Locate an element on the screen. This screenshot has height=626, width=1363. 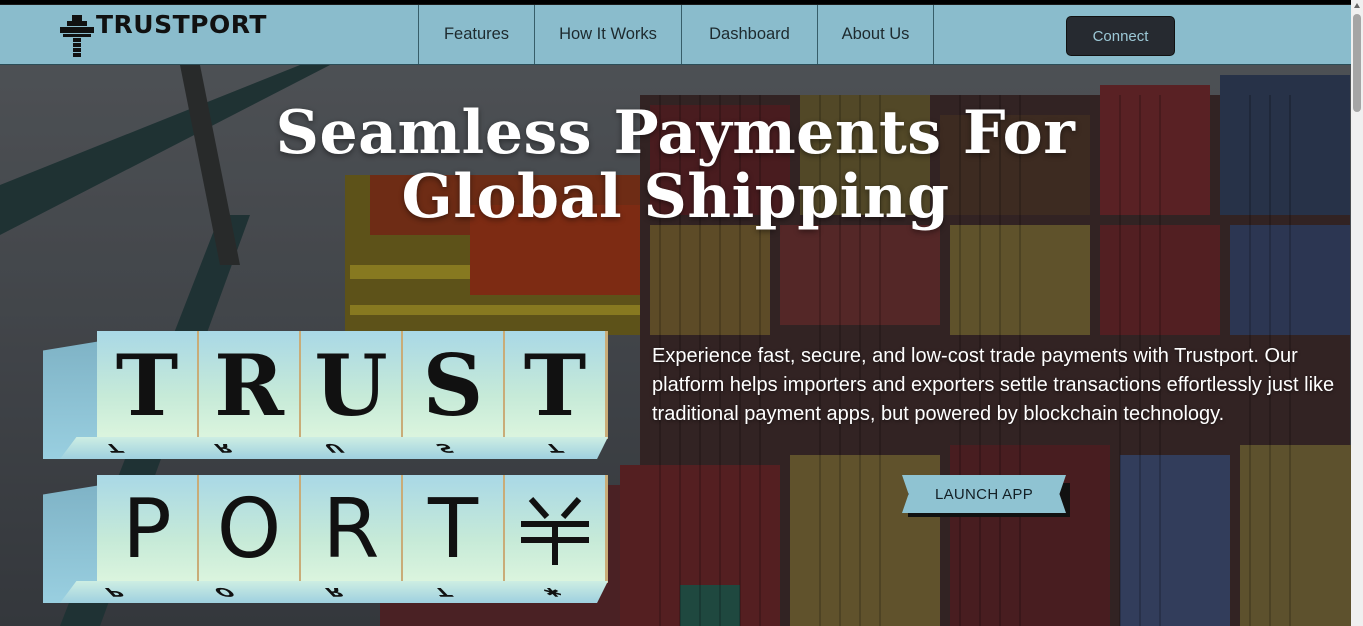
blocks-row-port: P O R T P O R T ✱ is located at coordinates (327, 540).